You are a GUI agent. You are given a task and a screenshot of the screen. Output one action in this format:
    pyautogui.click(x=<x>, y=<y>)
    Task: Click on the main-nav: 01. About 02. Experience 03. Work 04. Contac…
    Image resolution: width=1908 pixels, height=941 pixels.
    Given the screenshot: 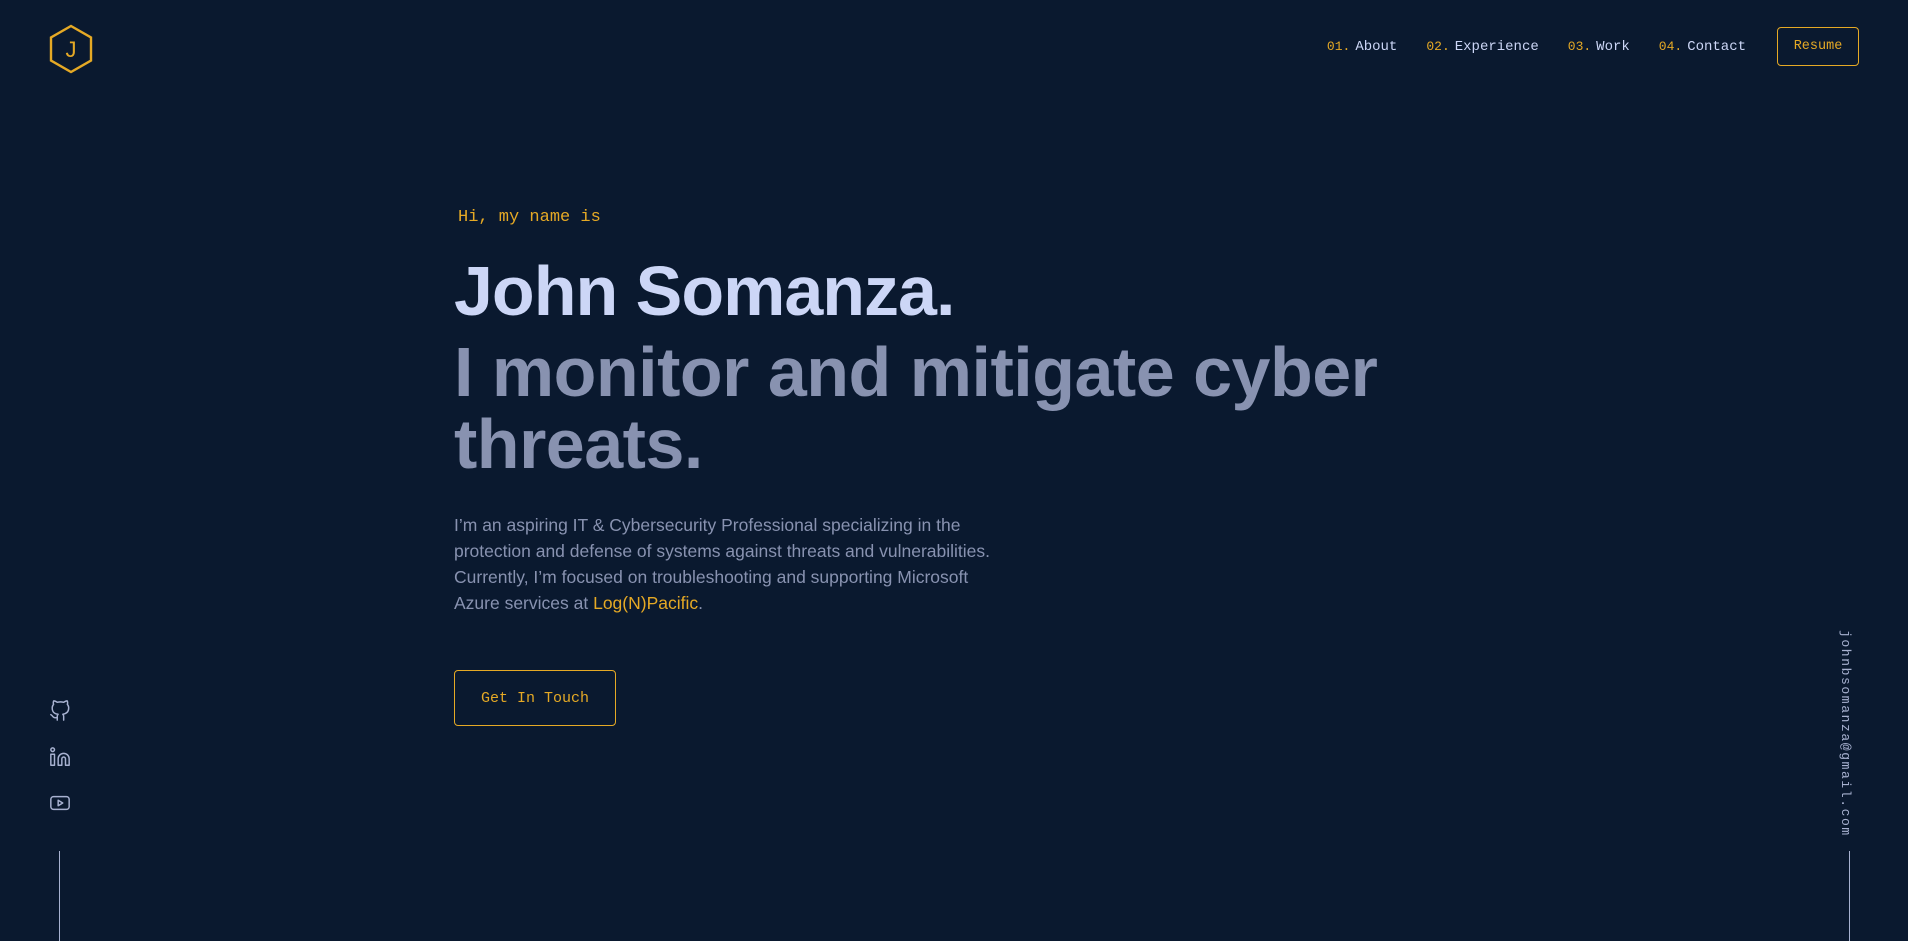 What is the action you would take?
    pyautogui.click(x=1593, y=46)
    